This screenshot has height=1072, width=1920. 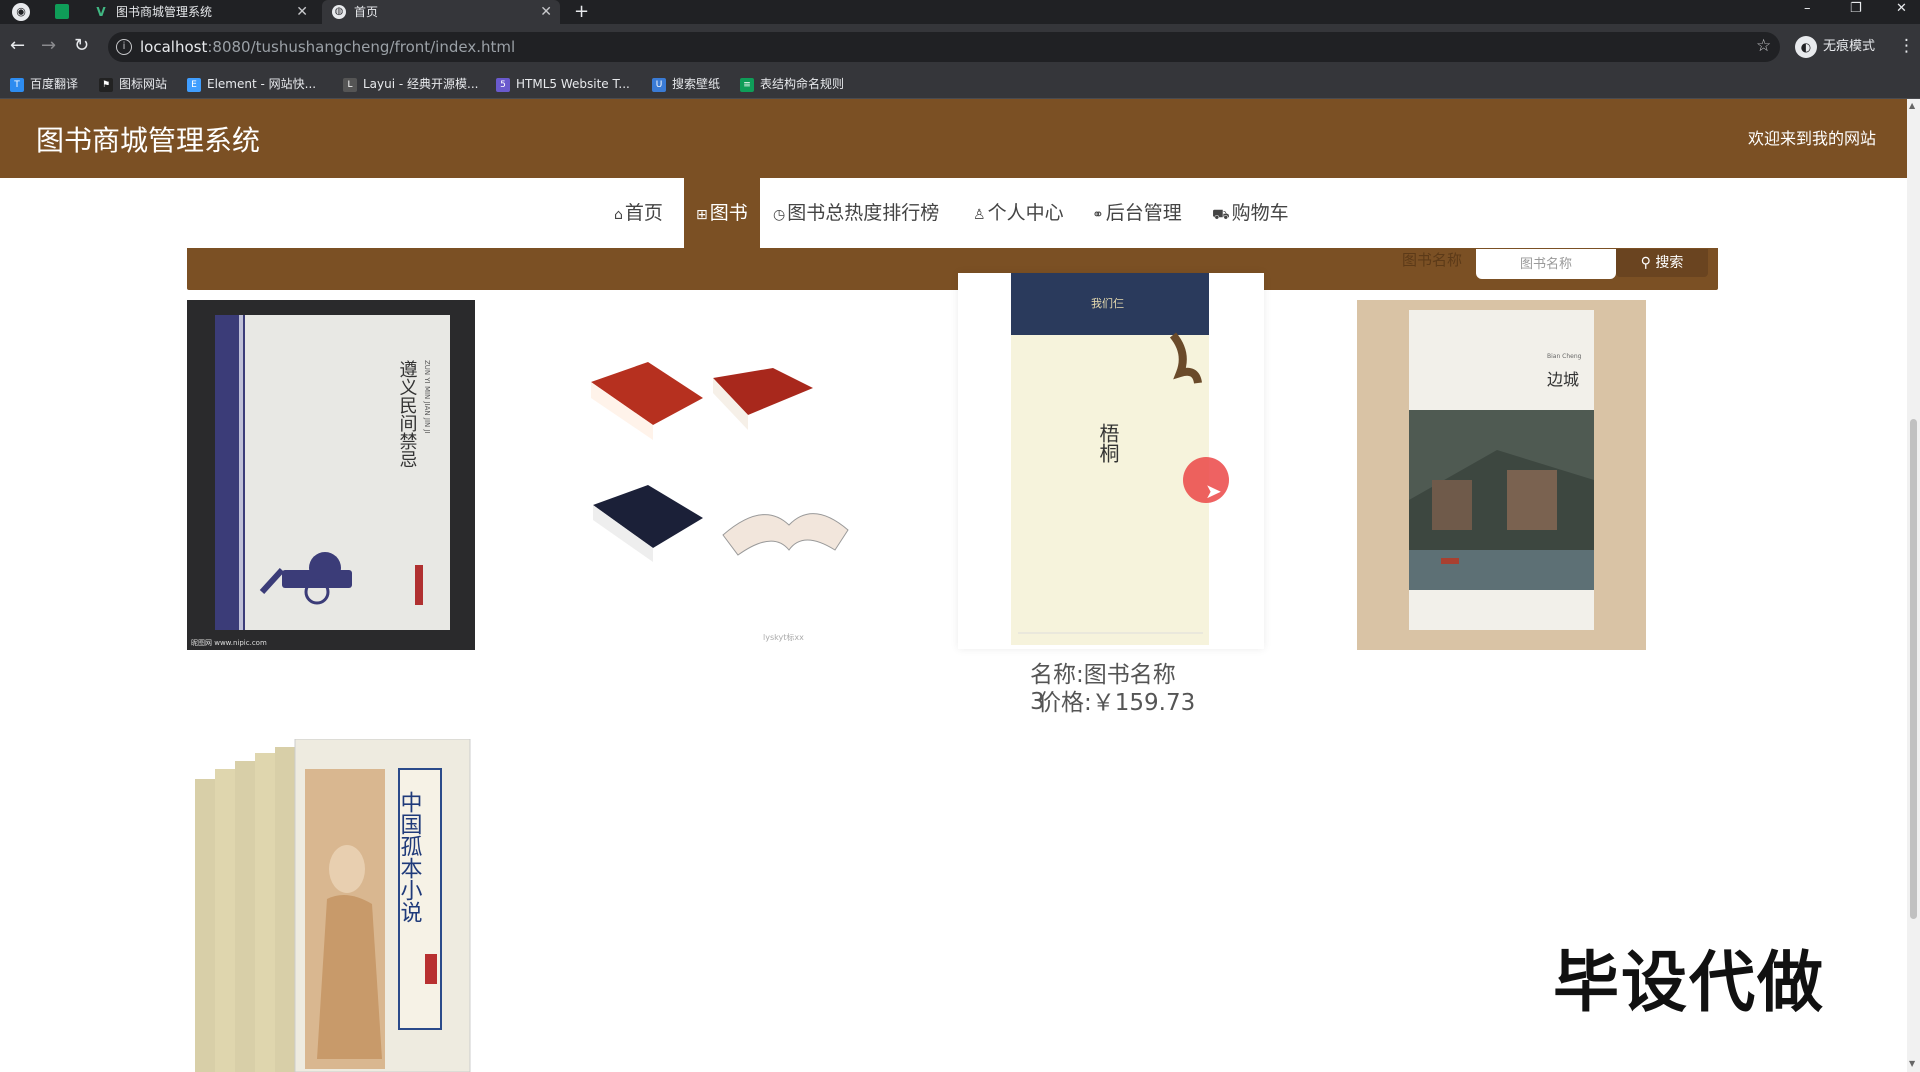 I want to click on site-title: 图书商城管理系统, so click(x=148, y=140).